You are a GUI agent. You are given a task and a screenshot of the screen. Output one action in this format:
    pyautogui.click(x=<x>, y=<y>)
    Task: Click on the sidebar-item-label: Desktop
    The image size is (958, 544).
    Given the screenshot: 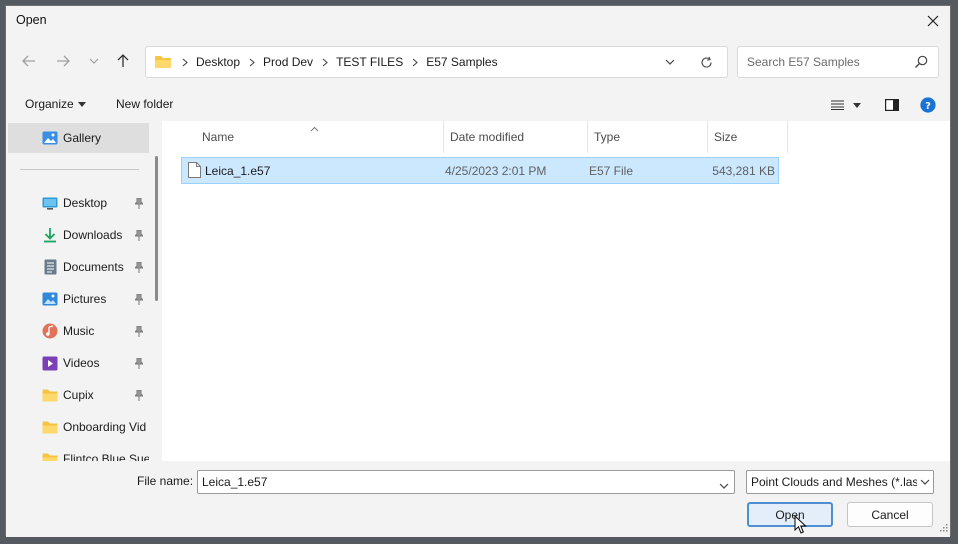 What is the action you would take?
    pyautogui.click(x=85, y=203)
    